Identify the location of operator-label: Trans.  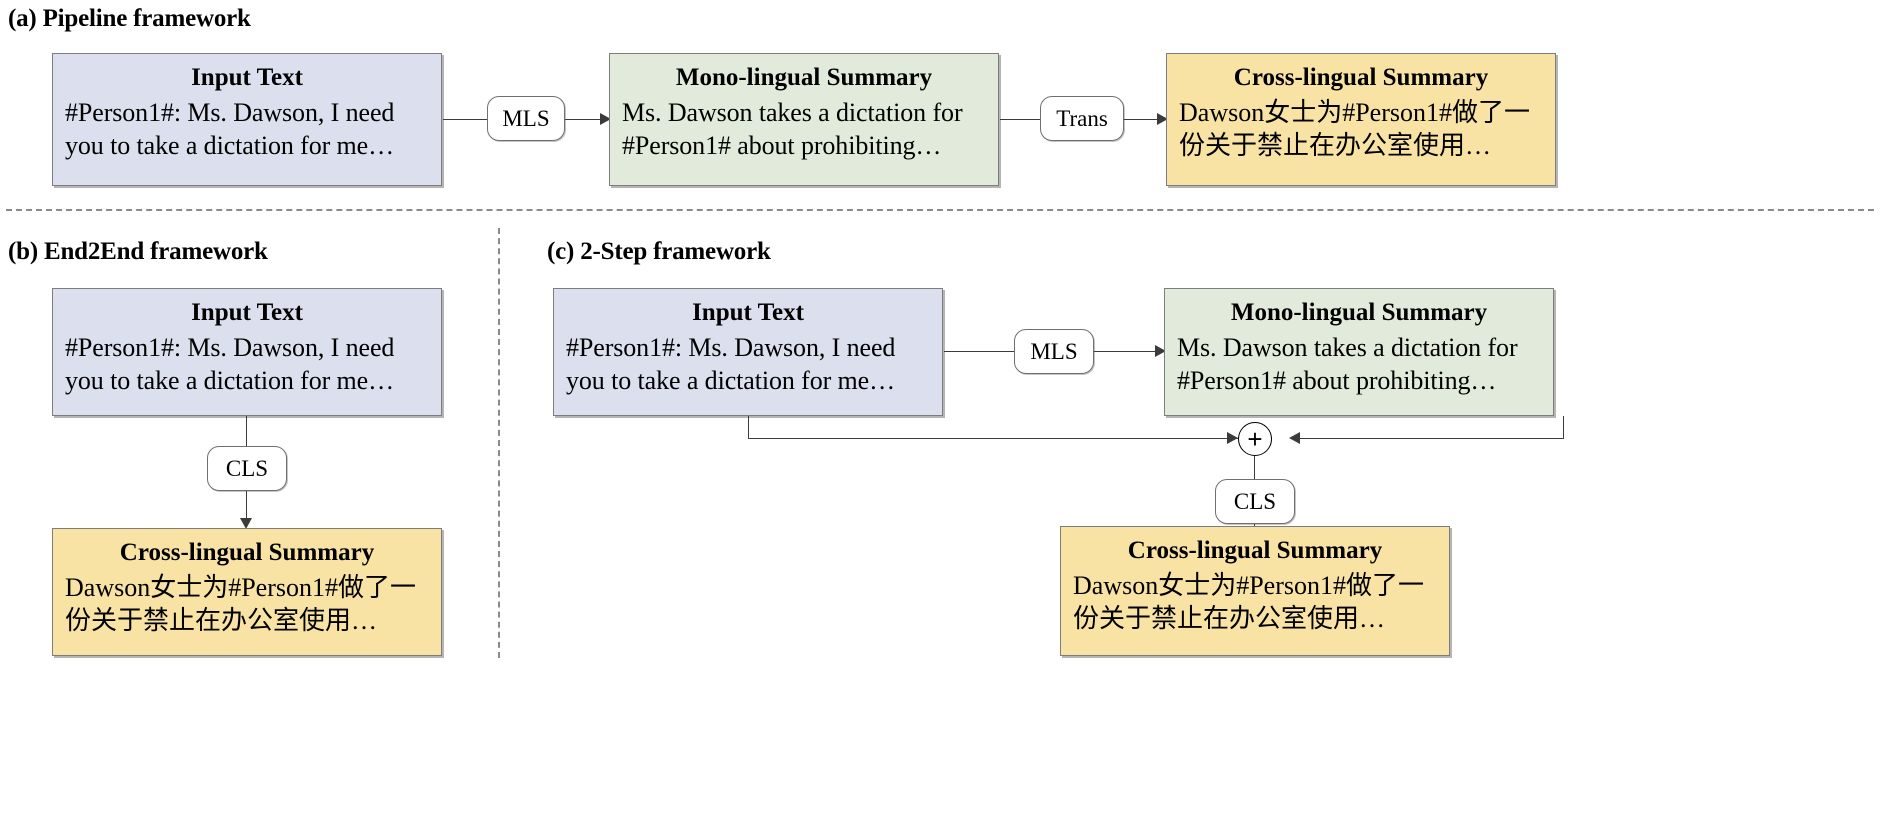
(1082, 118).